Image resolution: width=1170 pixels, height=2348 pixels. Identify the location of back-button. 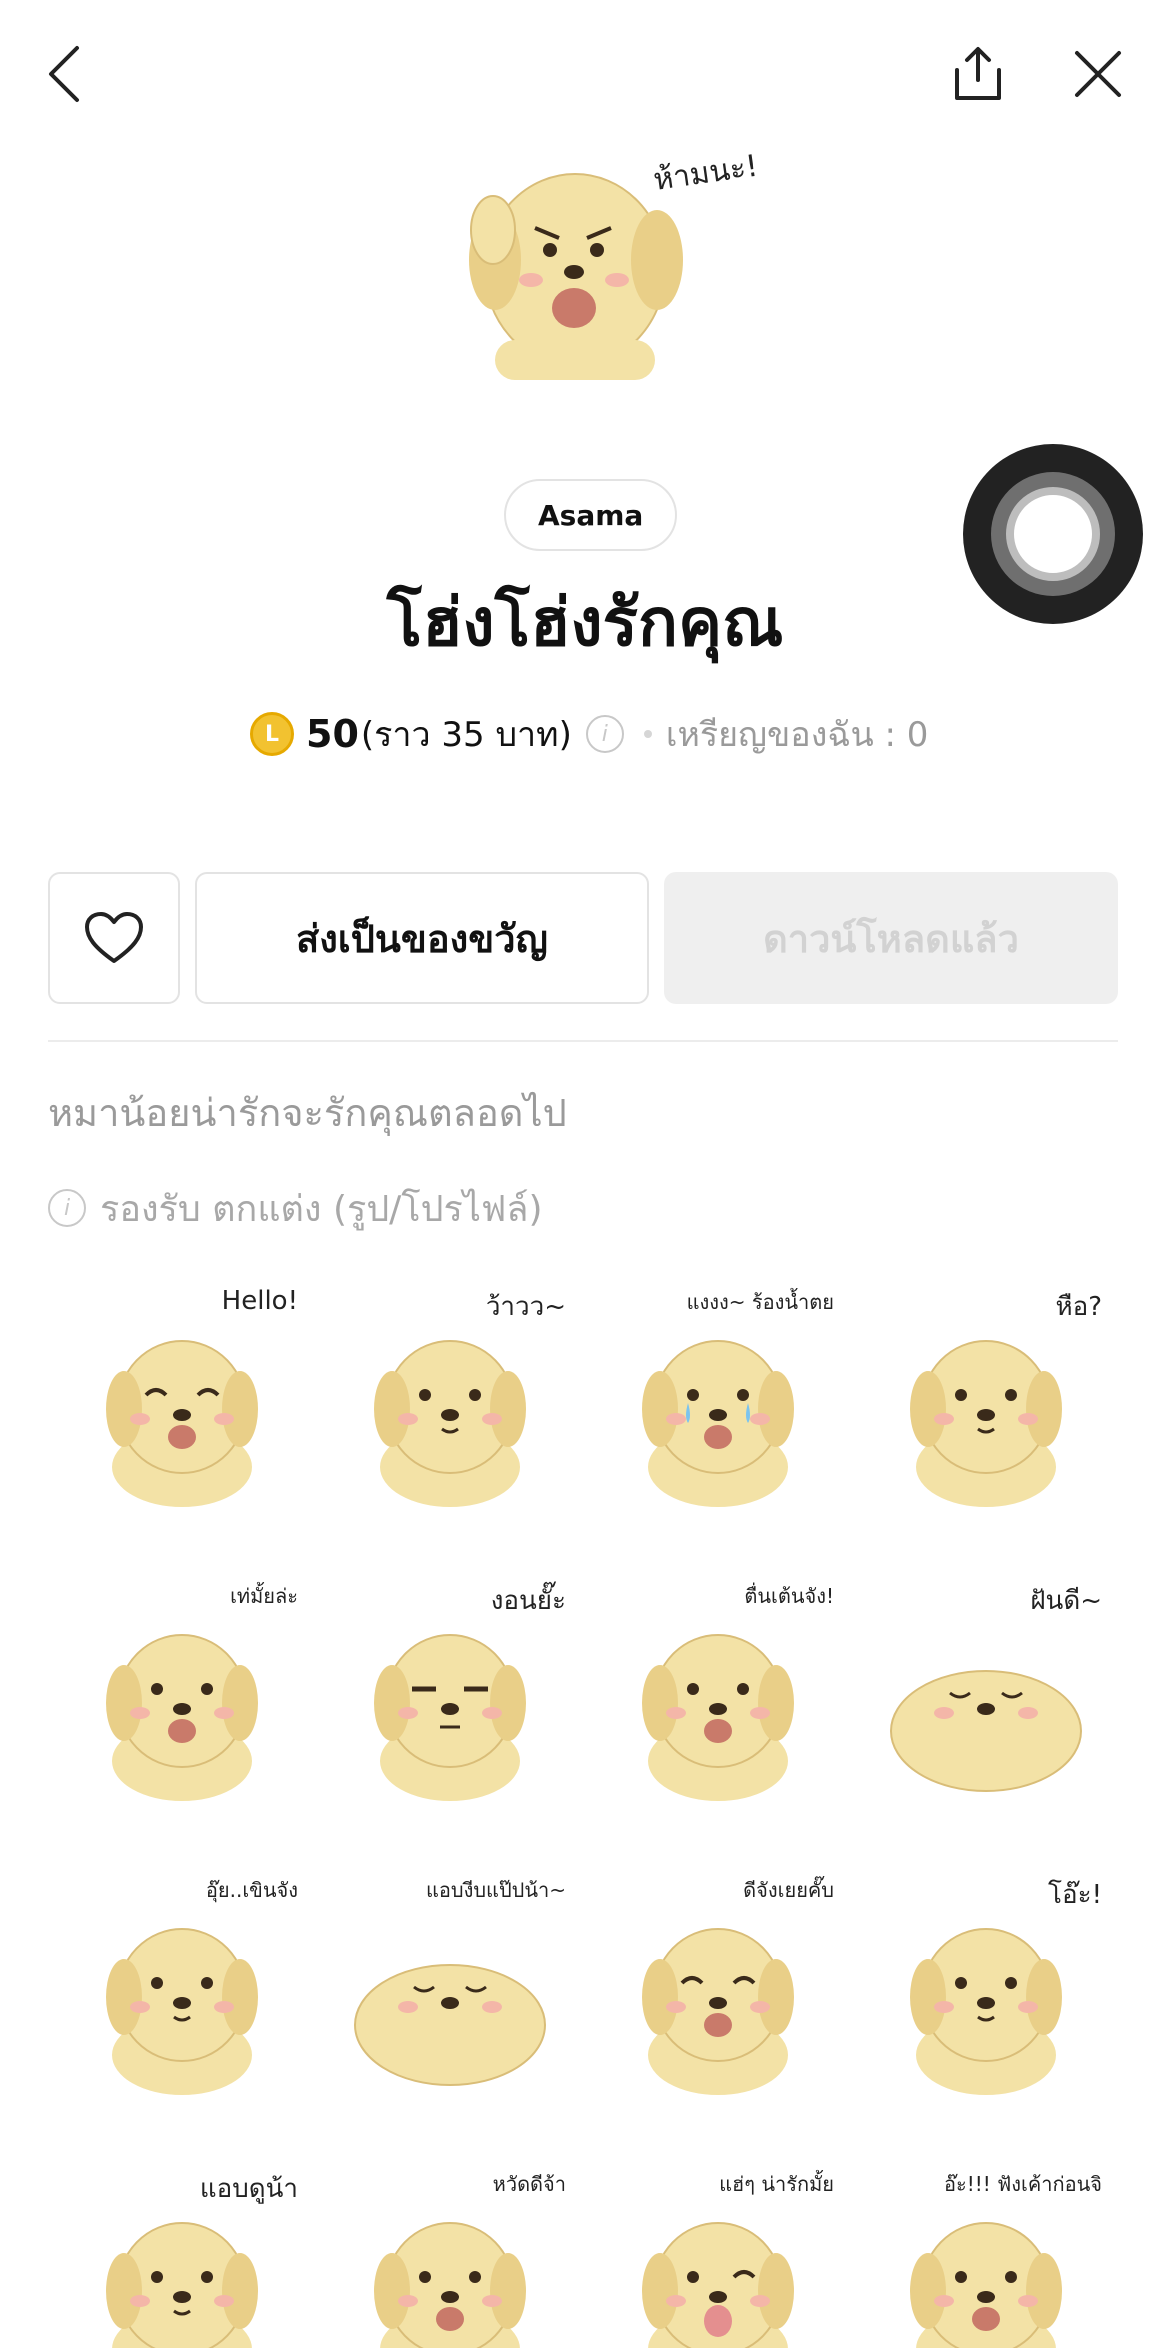
(65, 74).